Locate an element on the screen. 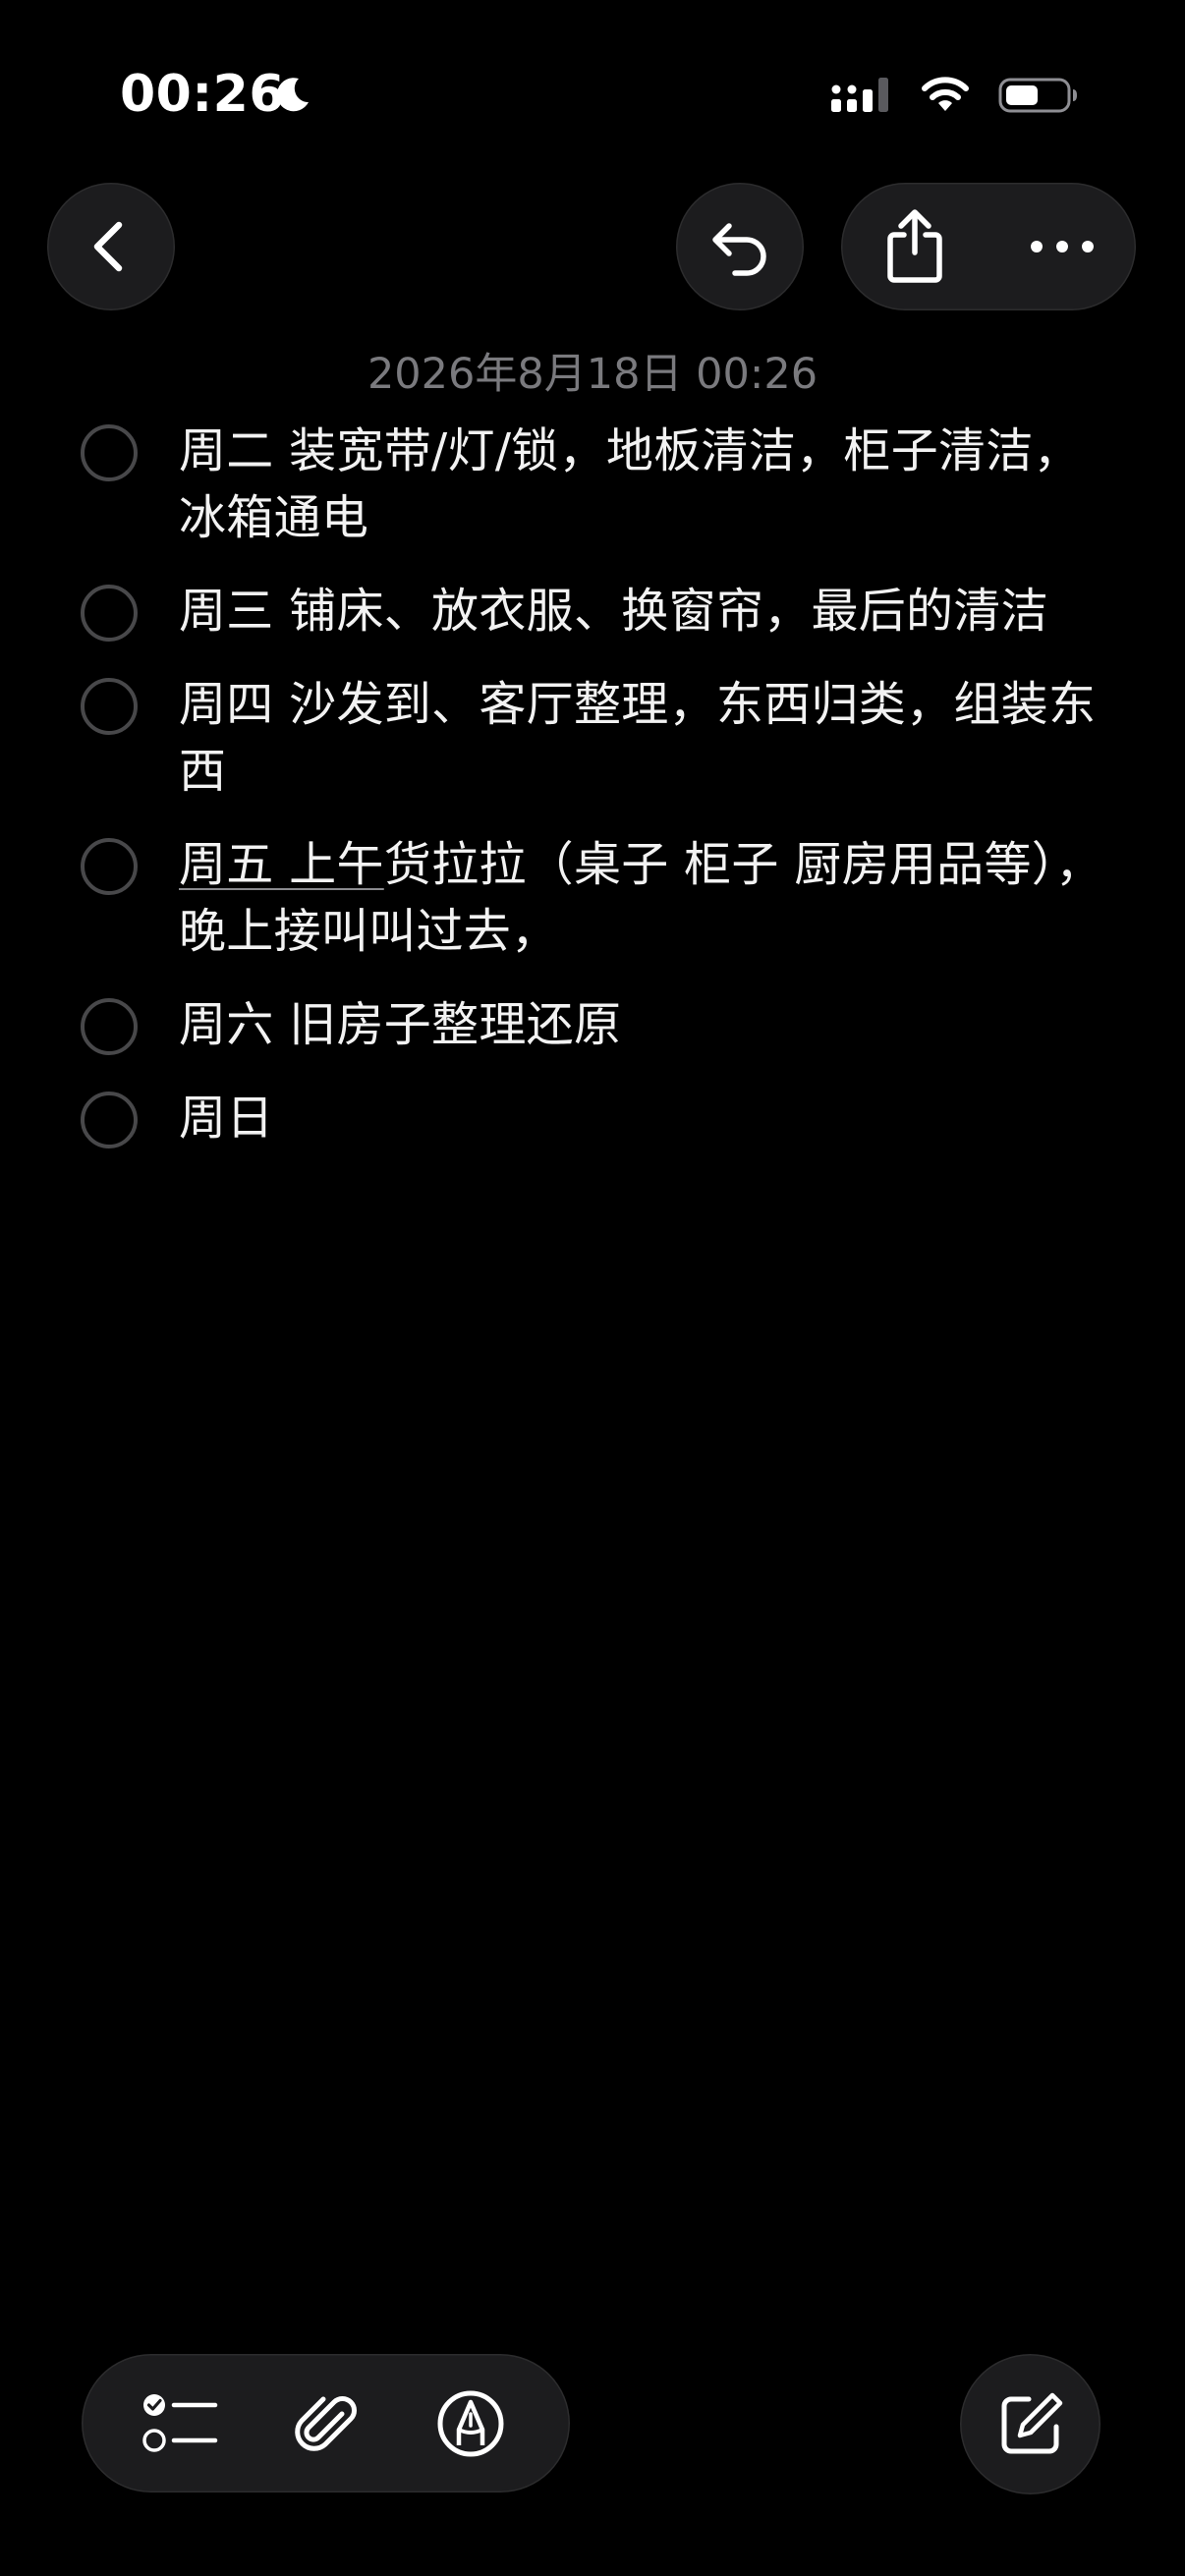  bottom-toolbar is located at coordinates (326, 2423).